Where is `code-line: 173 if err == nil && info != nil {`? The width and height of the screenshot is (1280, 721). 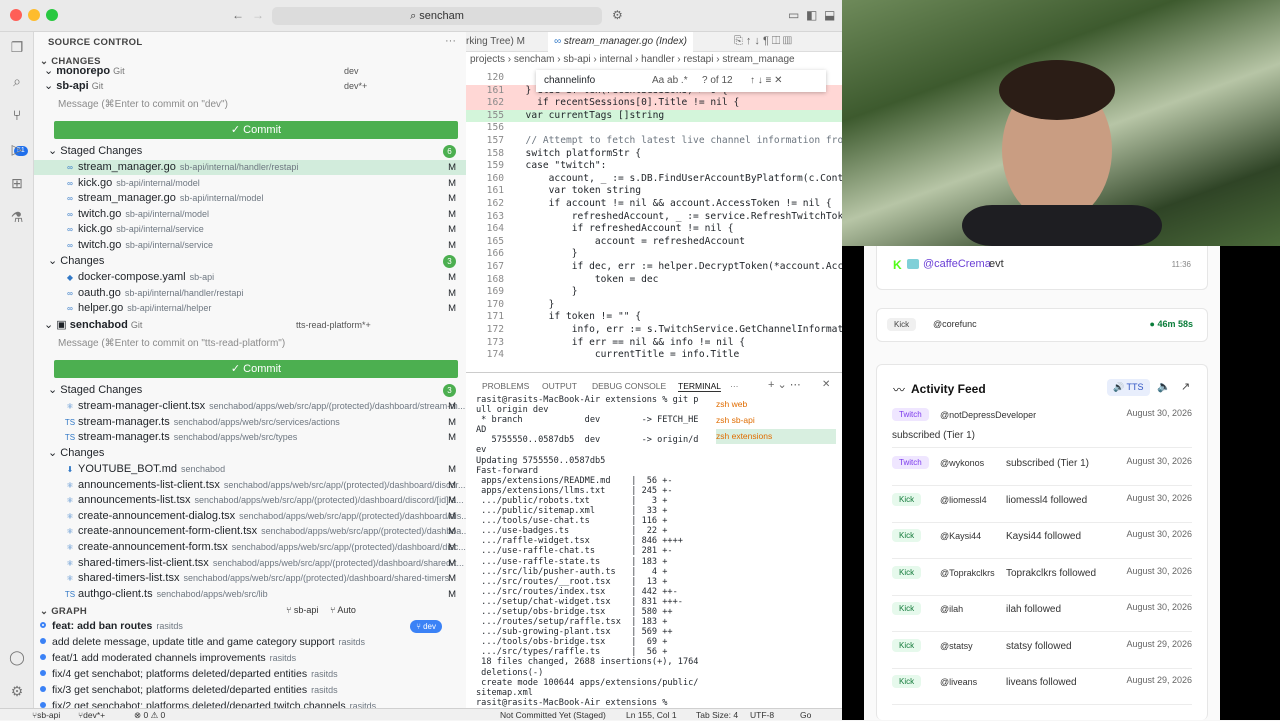 code-line: 173 if err == nil && info != nil { is located at coordinates (654, 343).